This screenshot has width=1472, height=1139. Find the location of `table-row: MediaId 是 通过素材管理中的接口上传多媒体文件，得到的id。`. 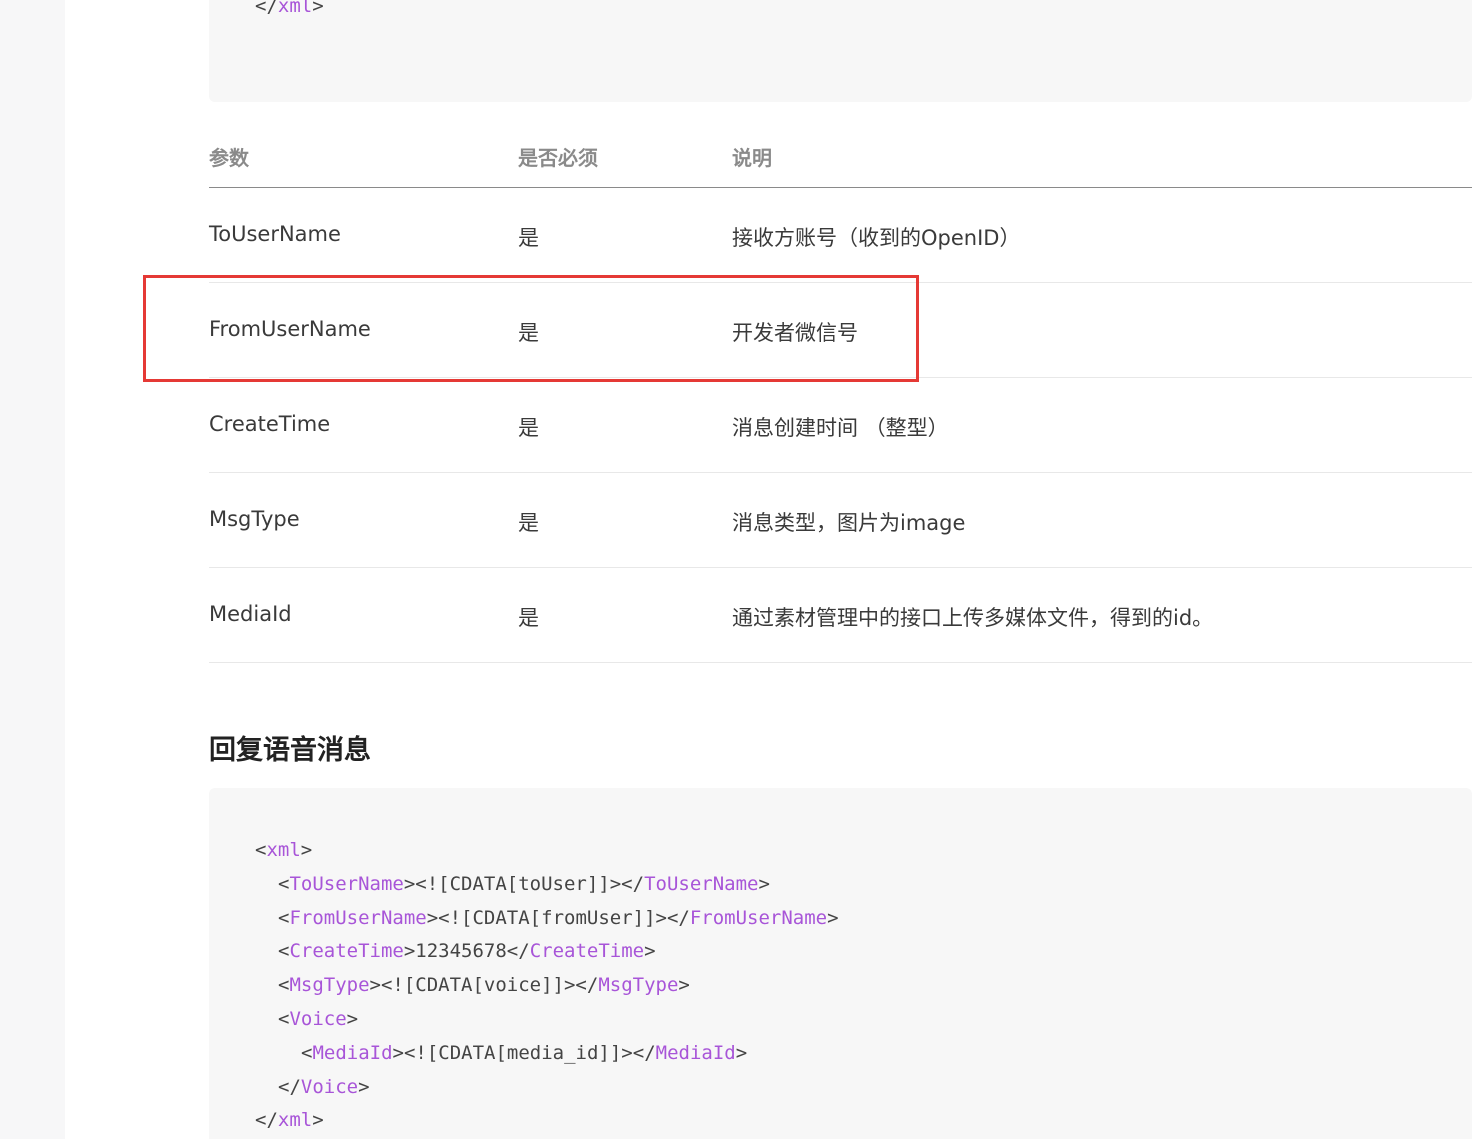

table-row: MediaId 是 通过素材管理中的接口上传多媒体文件，得到的id。 is located at coordinates (840, 615).